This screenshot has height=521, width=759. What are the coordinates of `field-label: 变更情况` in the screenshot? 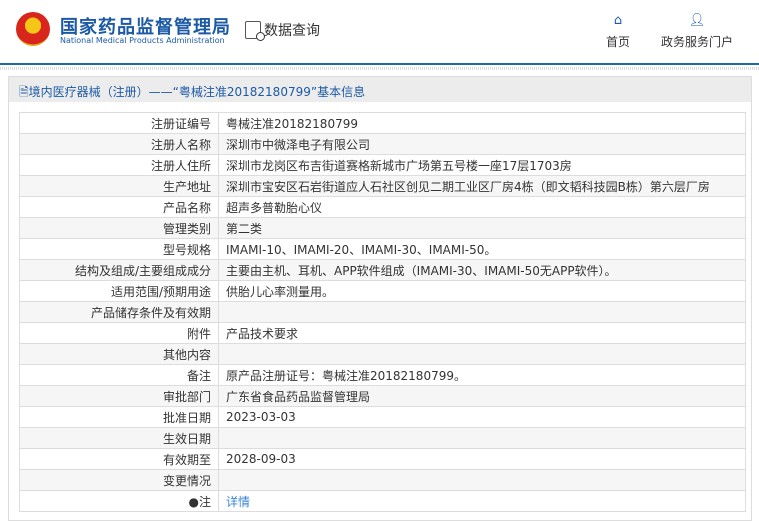 It's located at (119, 480).